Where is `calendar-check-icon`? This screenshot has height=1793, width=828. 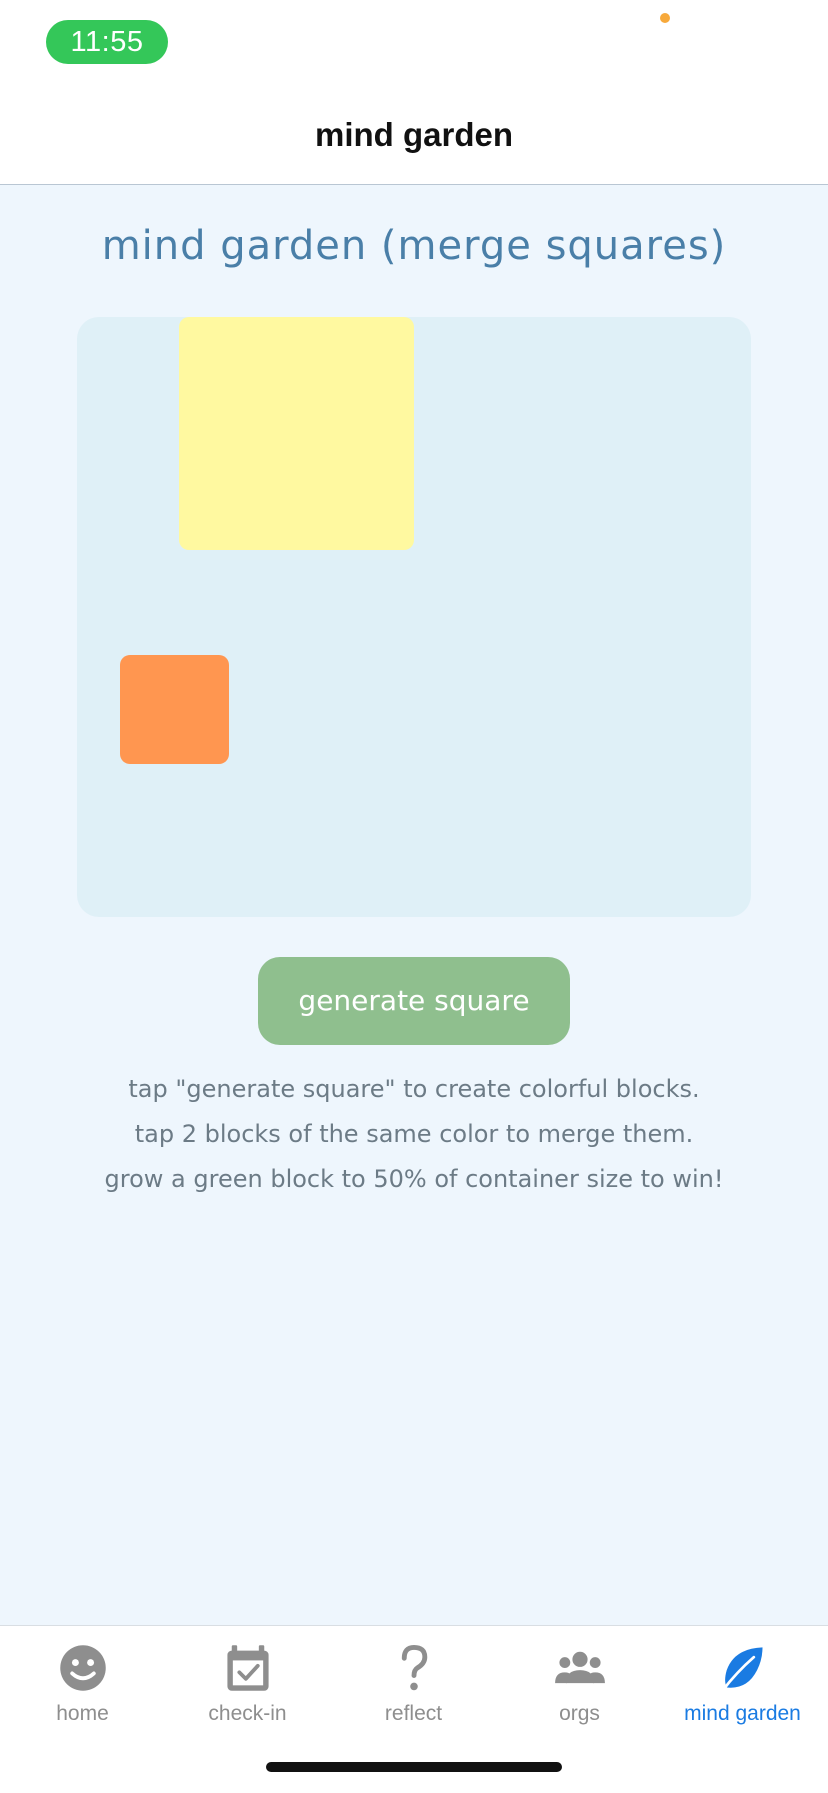 calendar-check-icon is located at coordinates (247, 1668).